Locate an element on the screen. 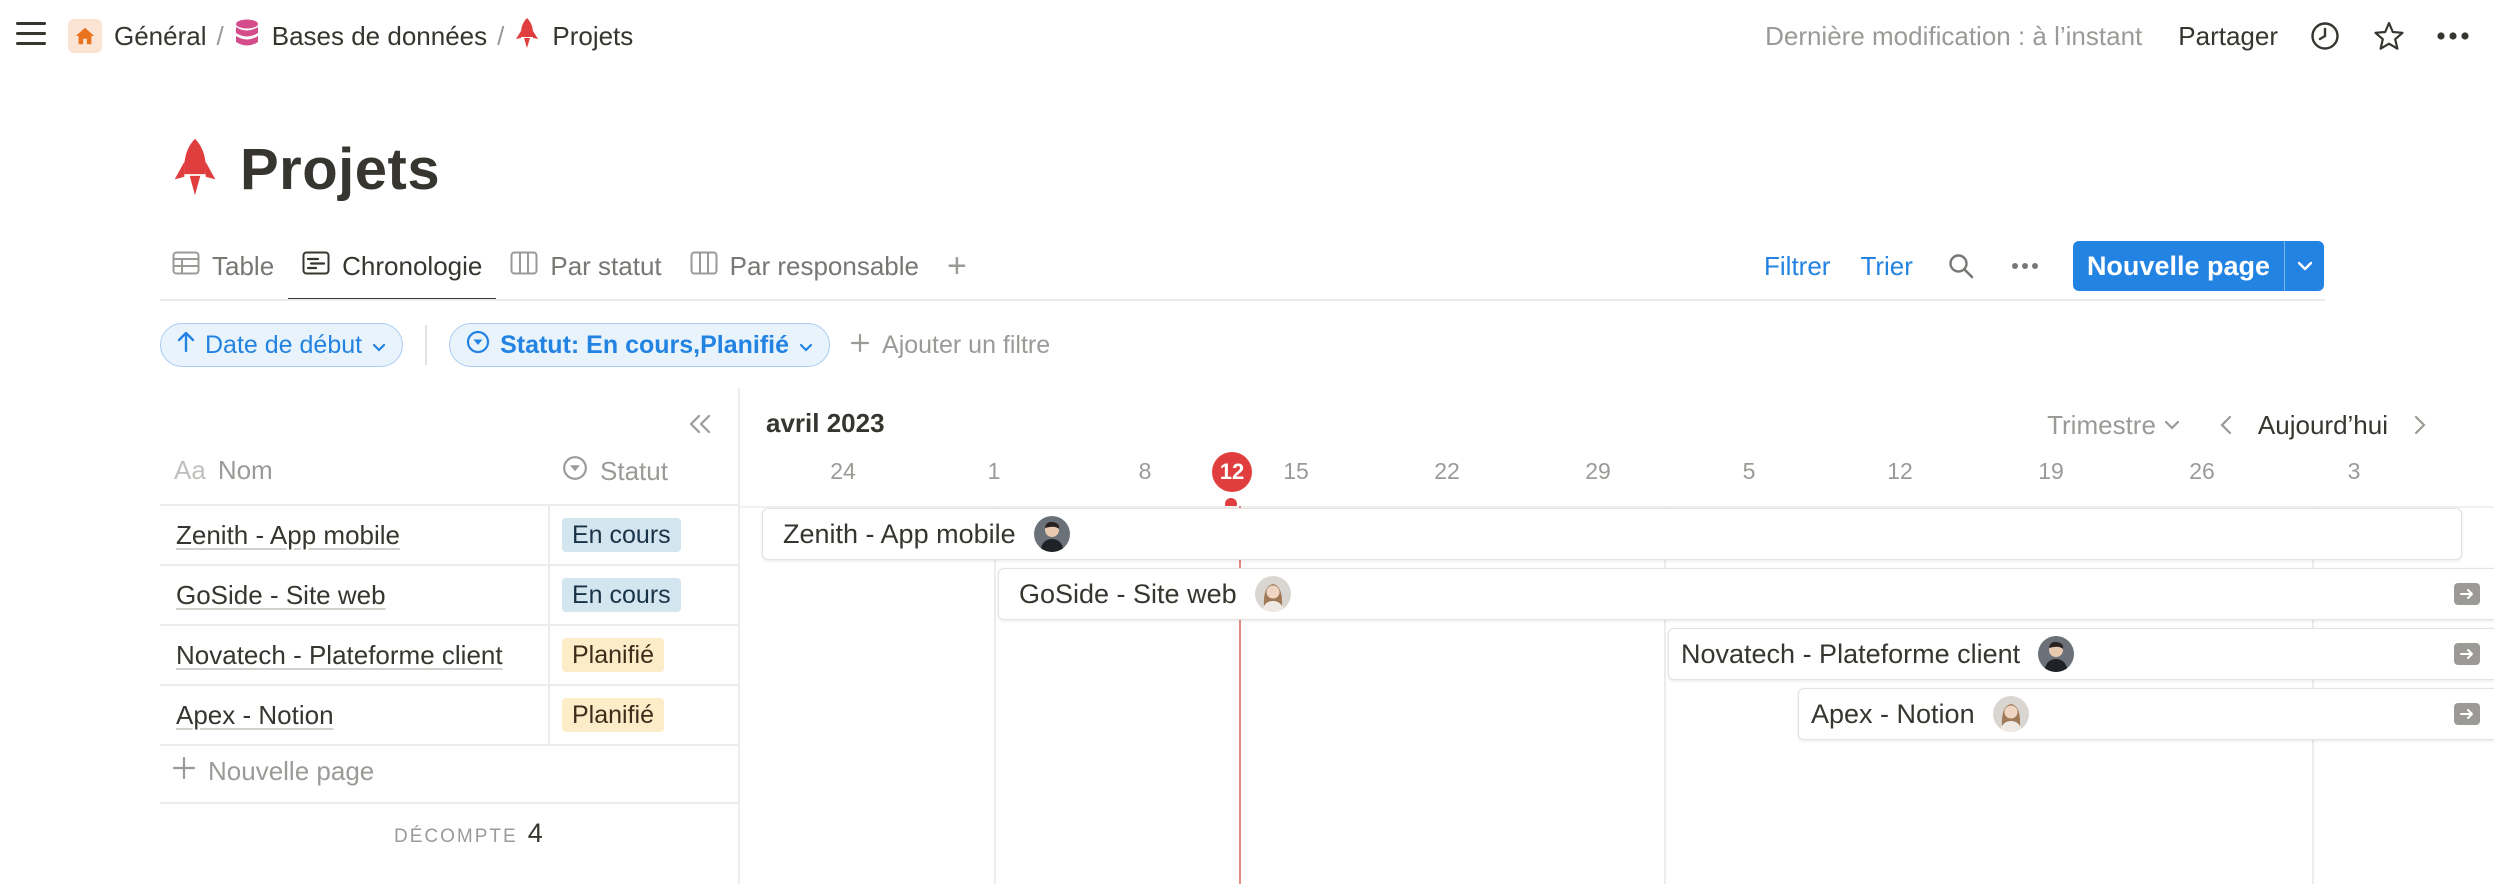 This screenshot has width=2494, height=884. text-type-icon: Aa is located at coordinates (190, 470).